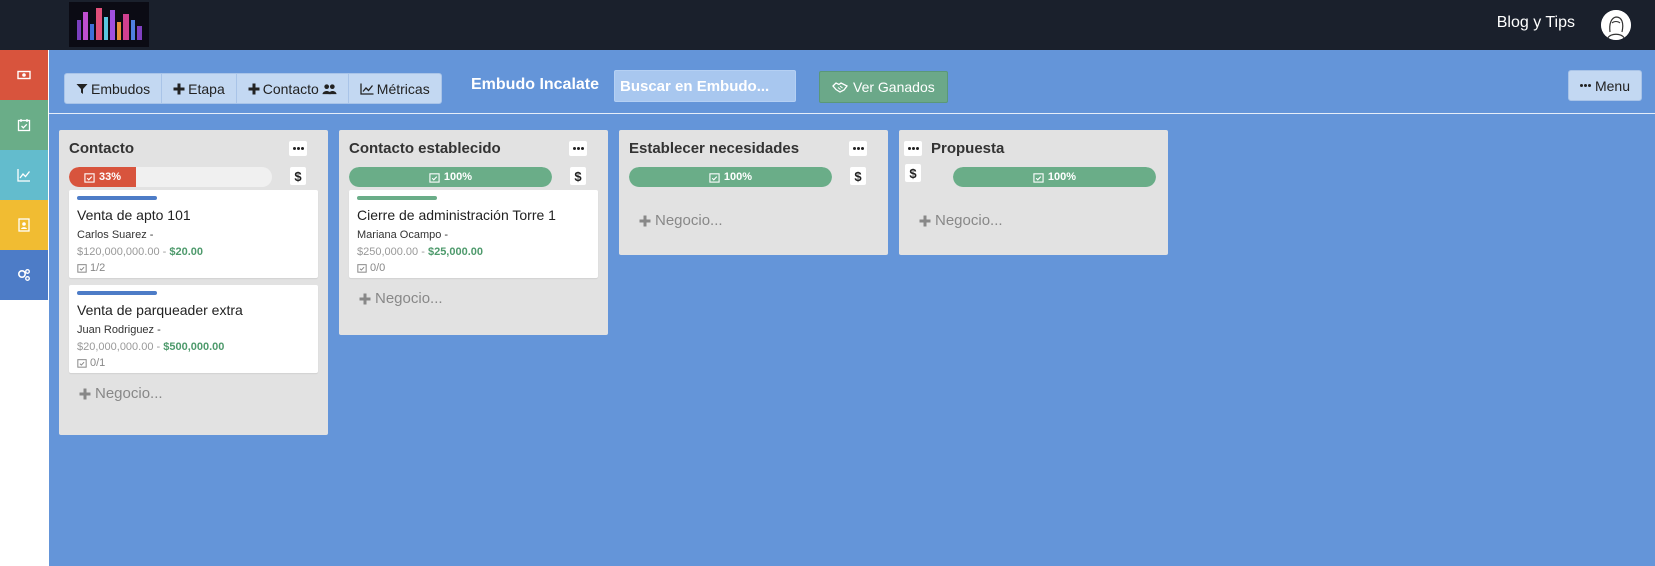  I want to click on add-stage-label: Etapa, so click(206, 88).